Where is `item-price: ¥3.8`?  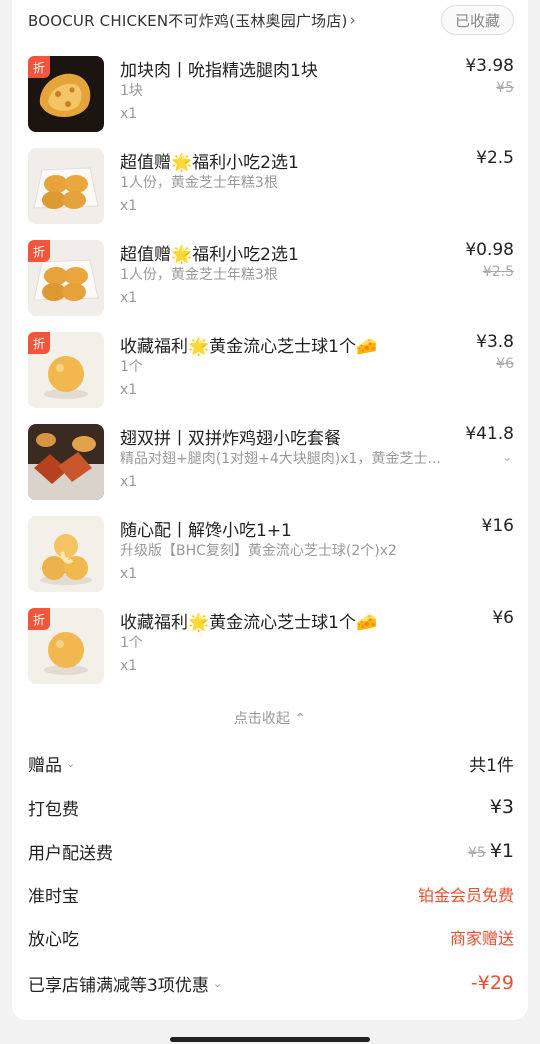
item-price: ¥3.8 is located at coordinates (495, 342).